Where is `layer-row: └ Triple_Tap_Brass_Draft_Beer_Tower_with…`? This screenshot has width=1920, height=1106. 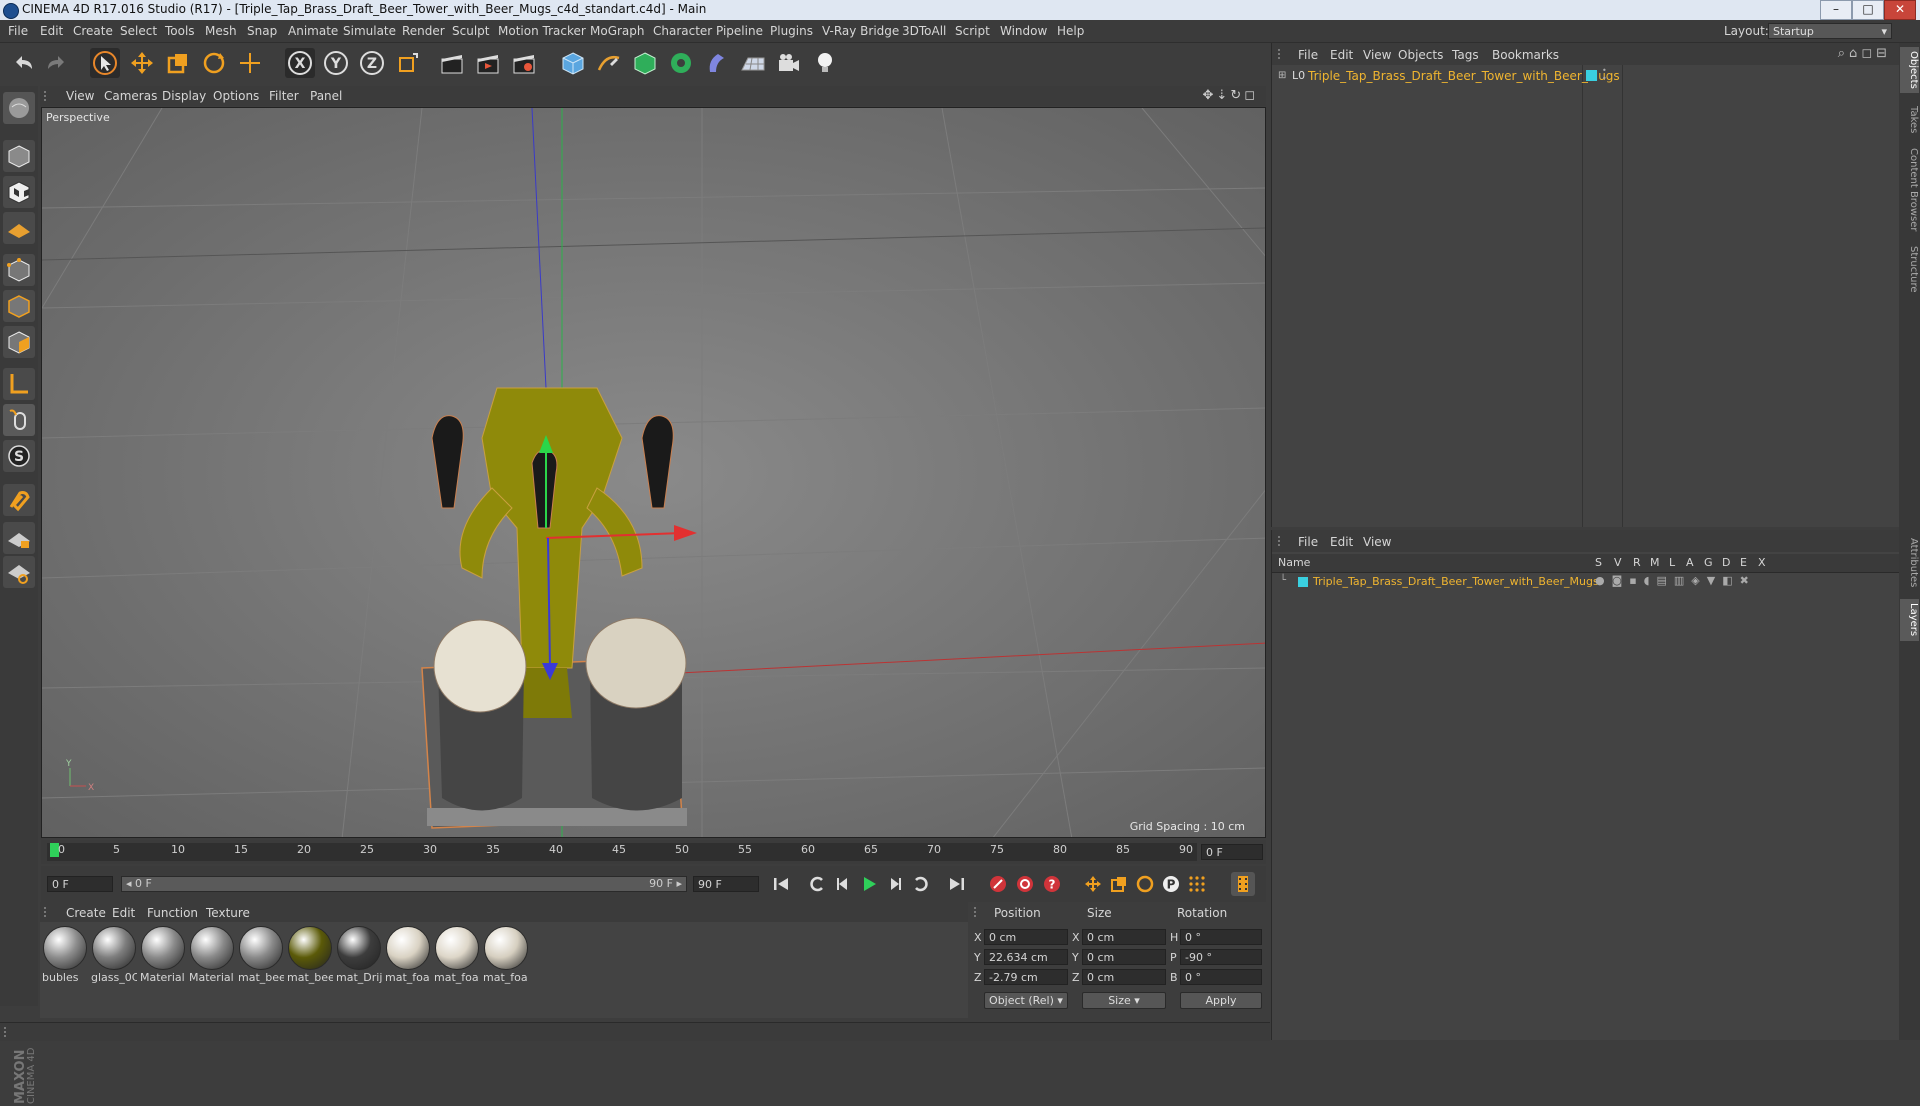 layer-row: └ Triple_Tap_Brass_Draft_Beer_Tower_with… is located at coordinates (1585, 582).